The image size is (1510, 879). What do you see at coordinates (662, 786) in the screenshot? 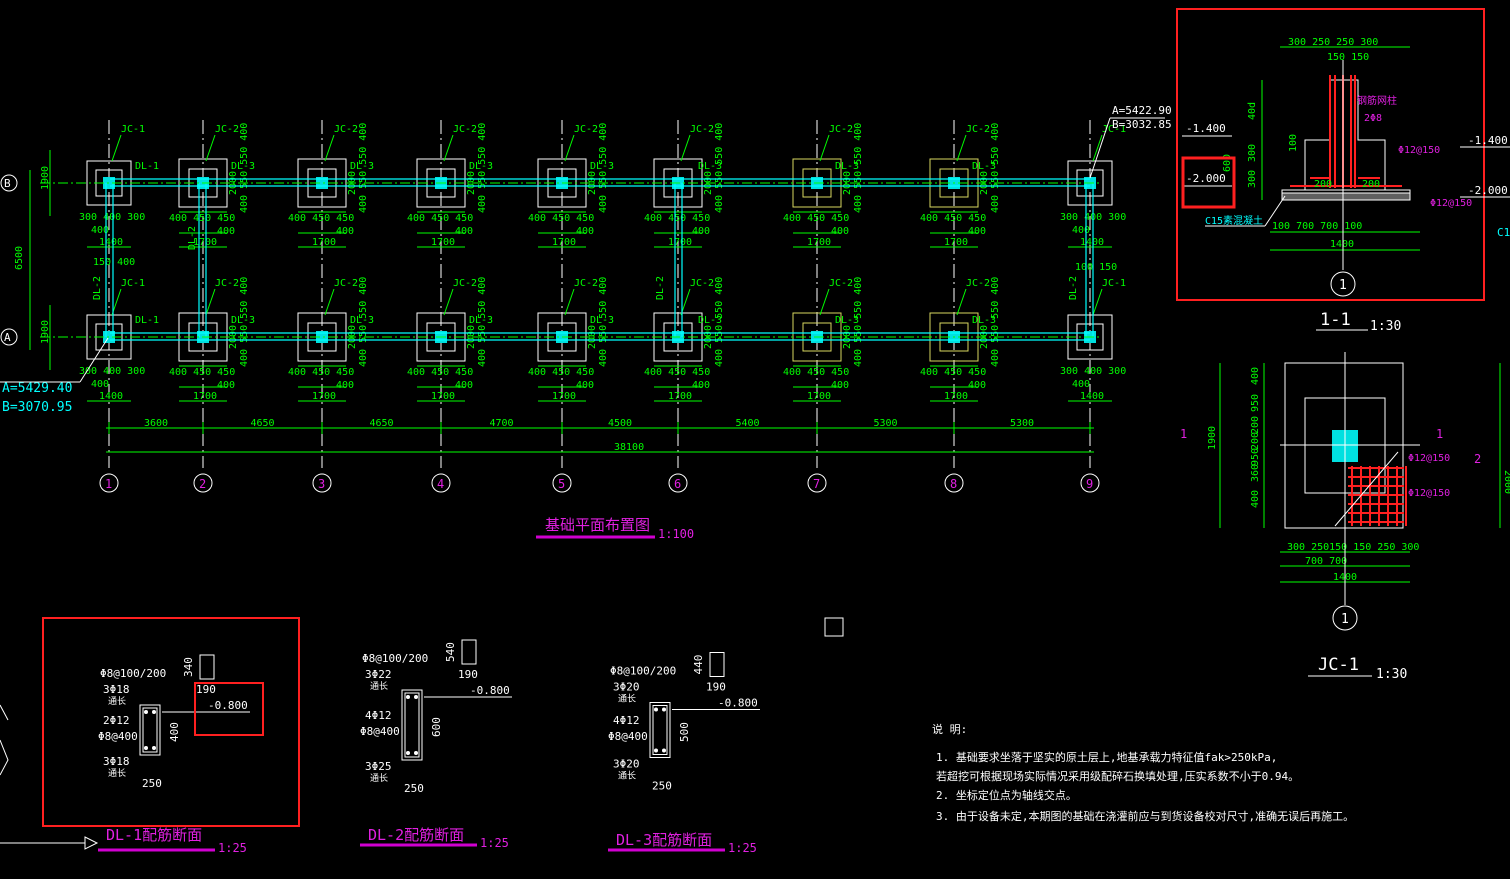
I see `dl3-w: 250` at bounding box center [662, 786].